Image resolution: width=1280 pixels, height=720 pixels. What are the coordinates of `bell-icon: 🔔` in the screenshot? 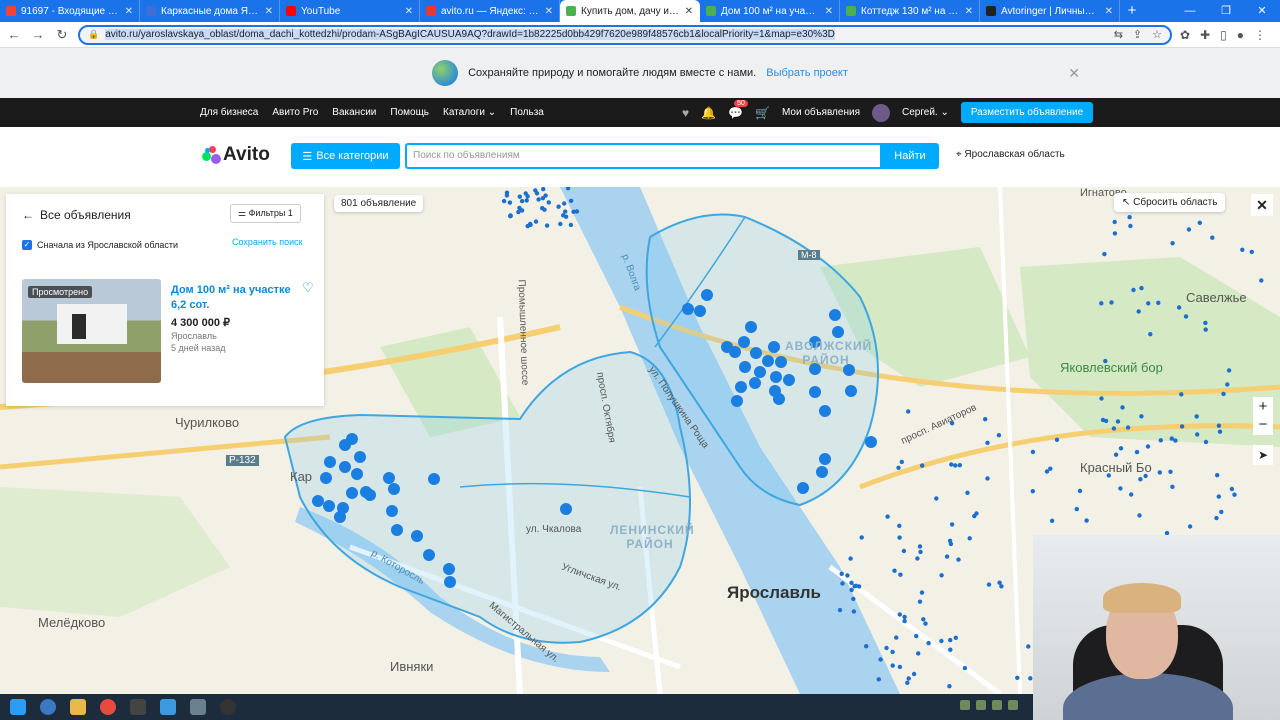 It's located at (708, 113).